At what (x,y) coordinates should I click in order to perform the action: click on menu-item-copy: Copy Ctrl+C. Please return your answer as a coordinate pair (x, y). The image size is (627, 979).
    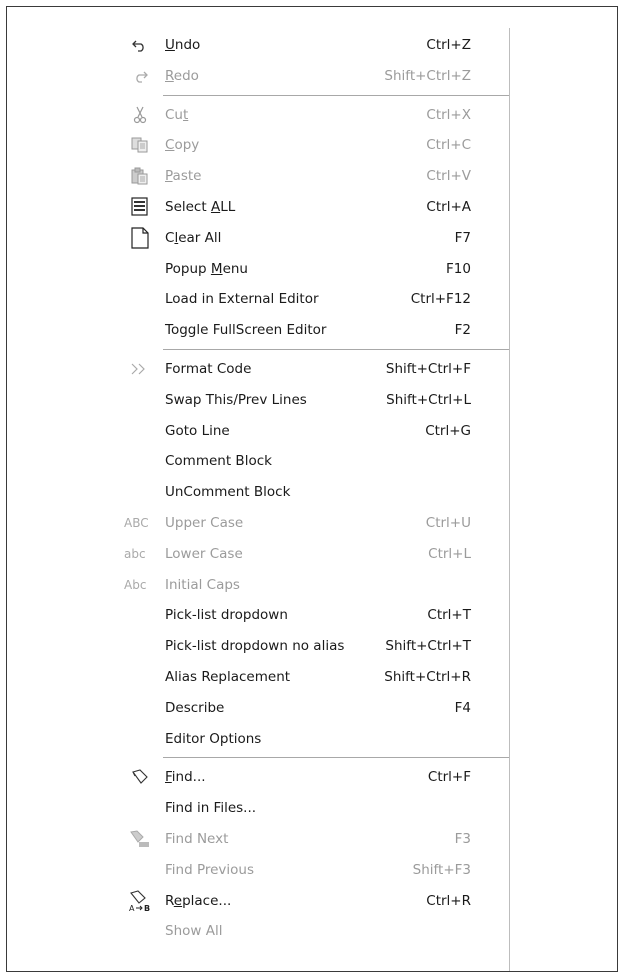
    Looking at the image, I should click on (317, 145).